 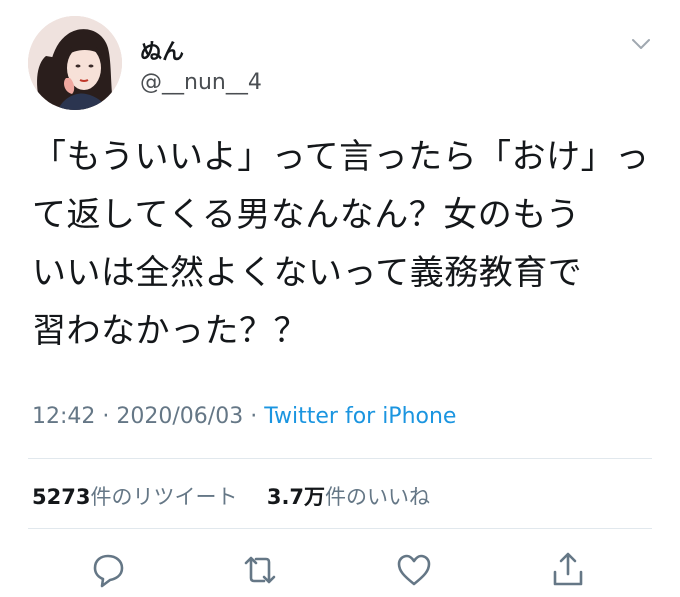 I want to click on like-button, so click(x=414, y=570).